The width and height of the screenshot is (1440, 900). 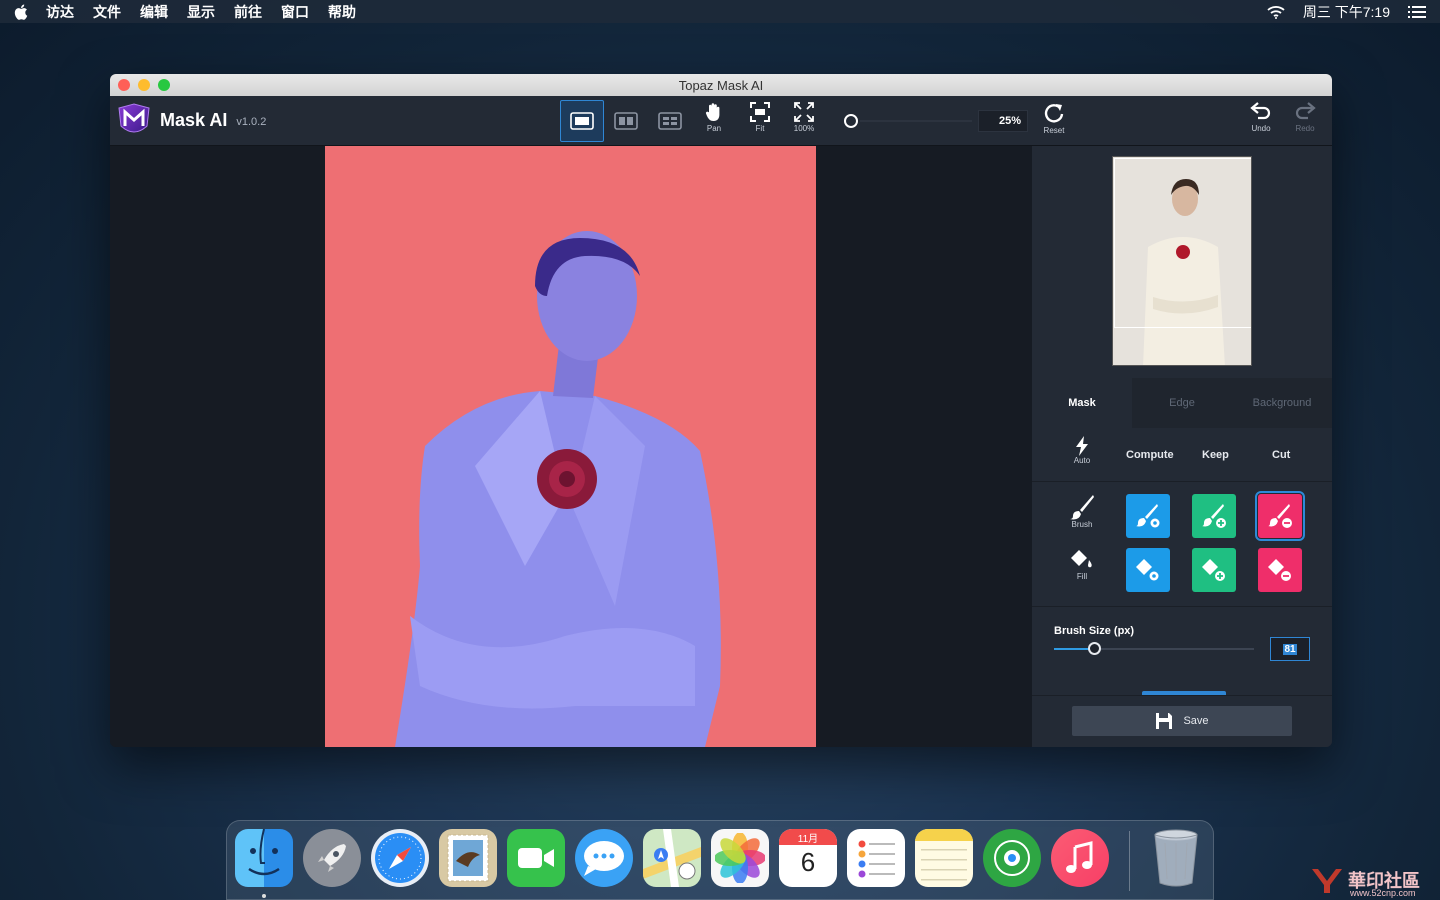 I want to click on redo-button: Redo, so click(x=1305, y=122).